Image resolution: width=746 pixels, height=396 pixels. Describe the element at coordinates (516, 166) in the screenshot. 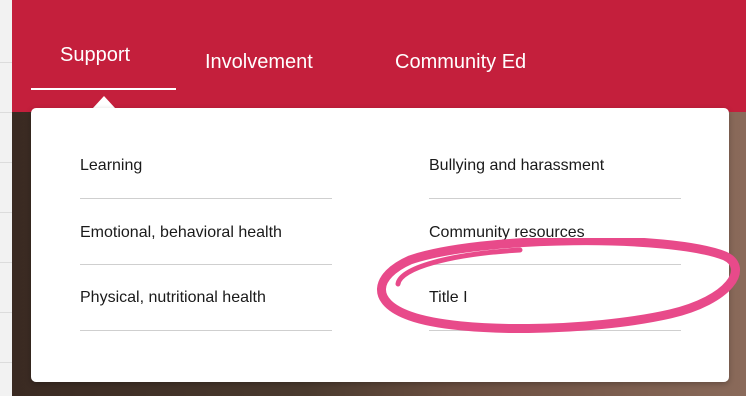

I see `menu-item-bullying-and-harassment: Bullying and harassment` at that location.